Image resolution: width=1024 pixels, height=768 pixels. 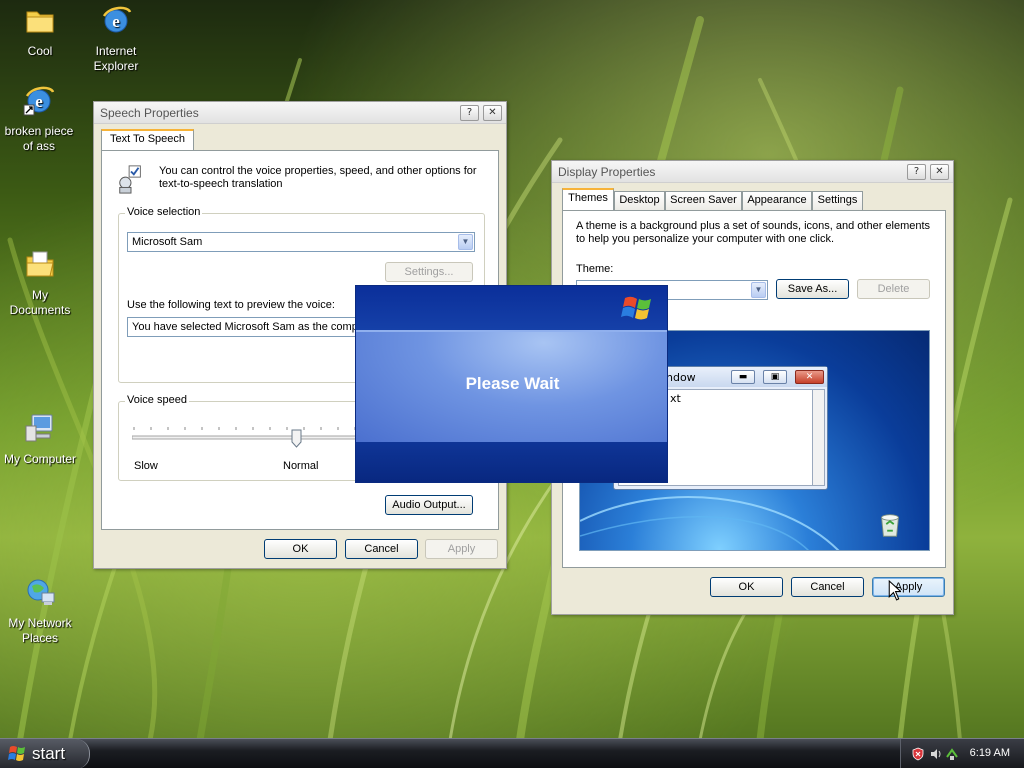 What do you see at coordinates (247, 438) in the screenshot?
I see `voice-speed-slider` at bounding box center [247, 438].